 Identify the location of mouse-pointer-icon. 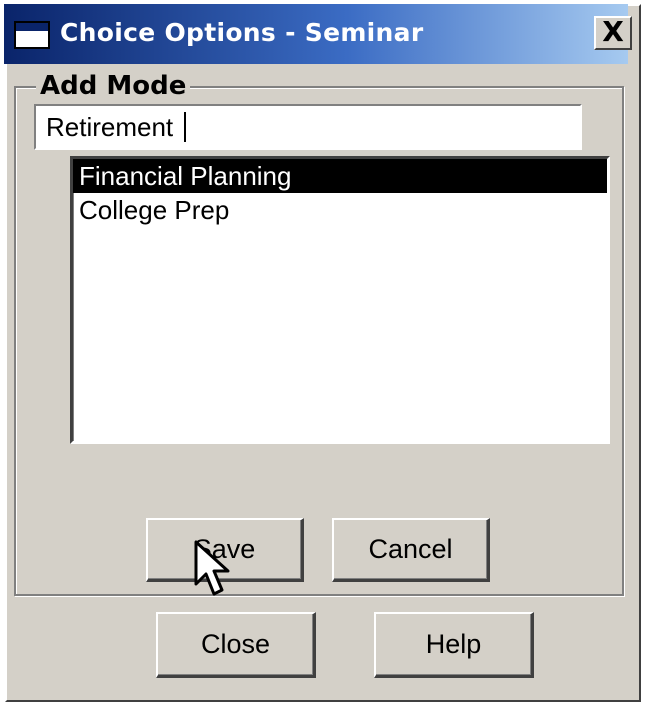
(212, 568).